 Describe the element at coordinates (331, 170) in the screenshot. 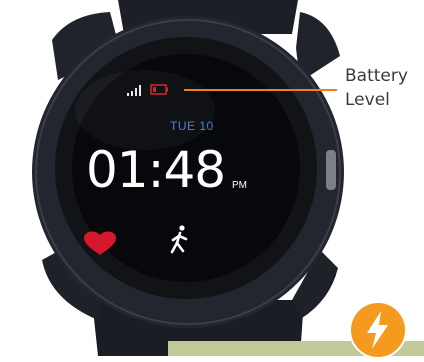

I see `crown-button` at that location.